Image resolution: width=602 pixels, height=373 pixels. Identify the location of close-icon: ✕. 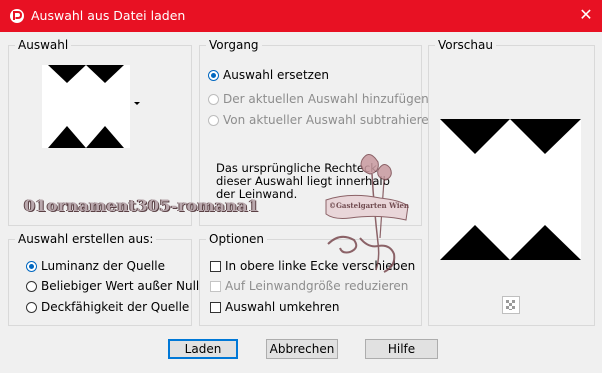
(586, 14).